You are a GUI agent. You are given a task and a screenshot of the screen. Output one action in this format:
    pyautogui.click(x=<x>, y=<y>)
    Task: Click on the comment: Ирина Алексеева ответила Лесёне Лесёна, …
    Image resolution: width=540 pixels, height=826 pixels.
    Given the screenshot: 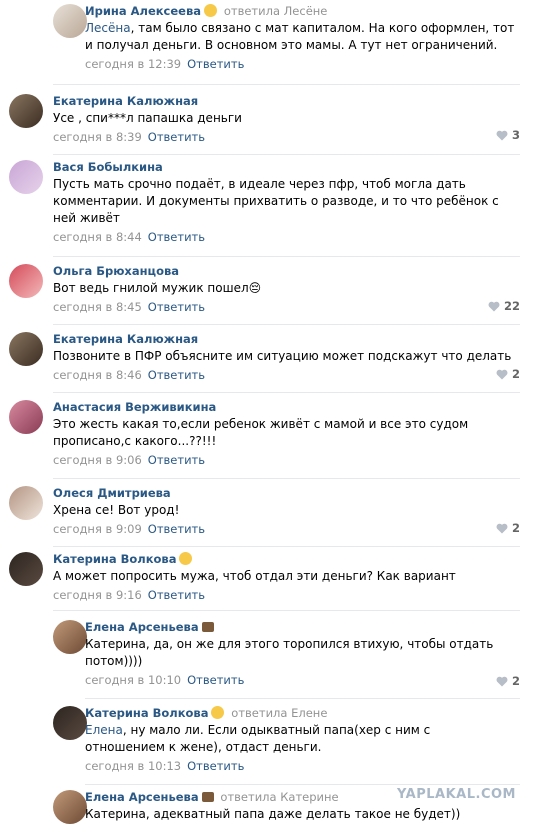 What is the action you would take?
    pyautogui.click(x=270, y=42)
    